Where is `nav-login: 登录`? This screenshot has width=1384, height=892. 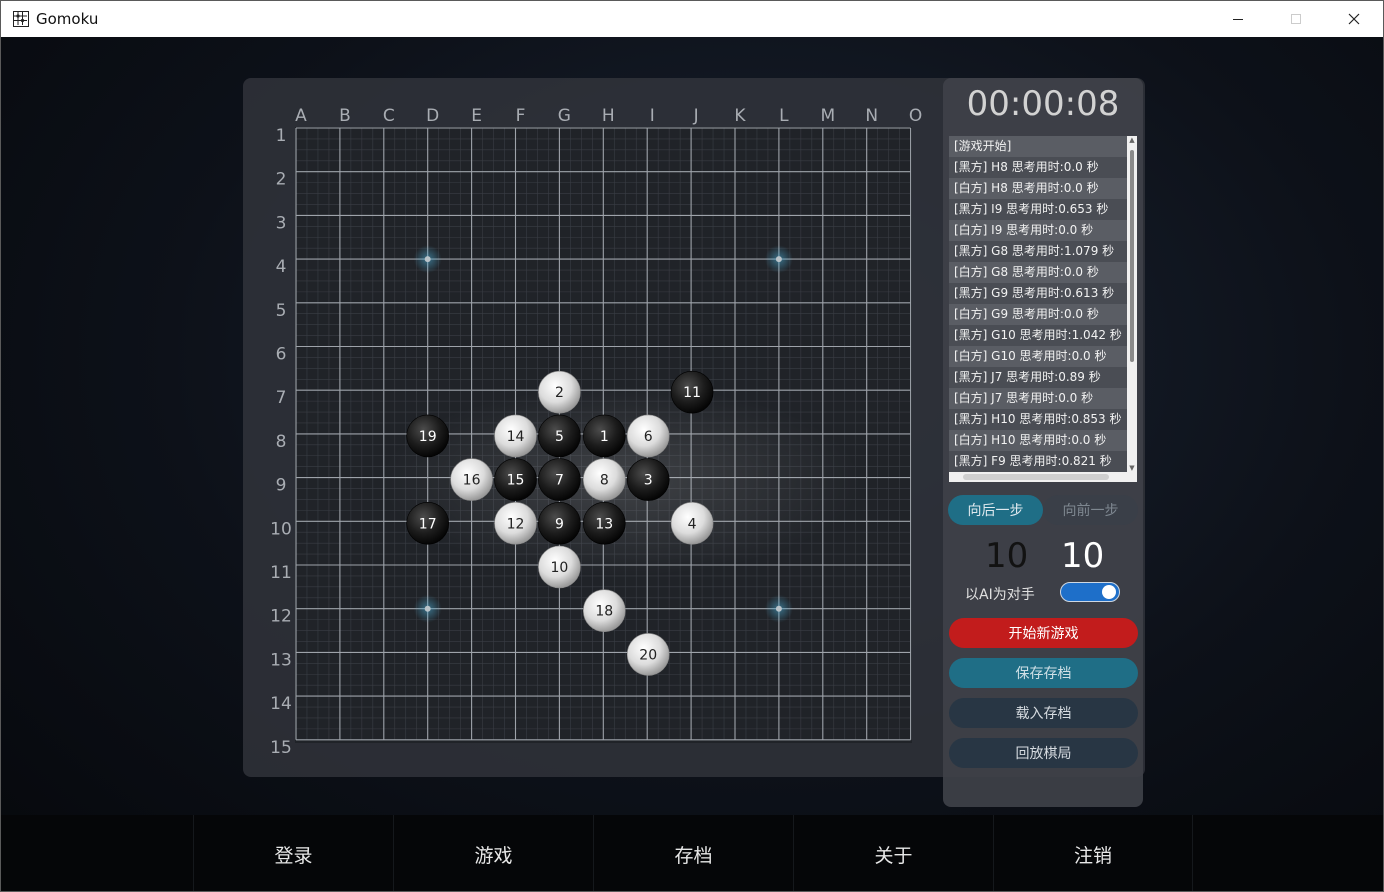 nav-login: 登录 is located at coordinates (293, 853).